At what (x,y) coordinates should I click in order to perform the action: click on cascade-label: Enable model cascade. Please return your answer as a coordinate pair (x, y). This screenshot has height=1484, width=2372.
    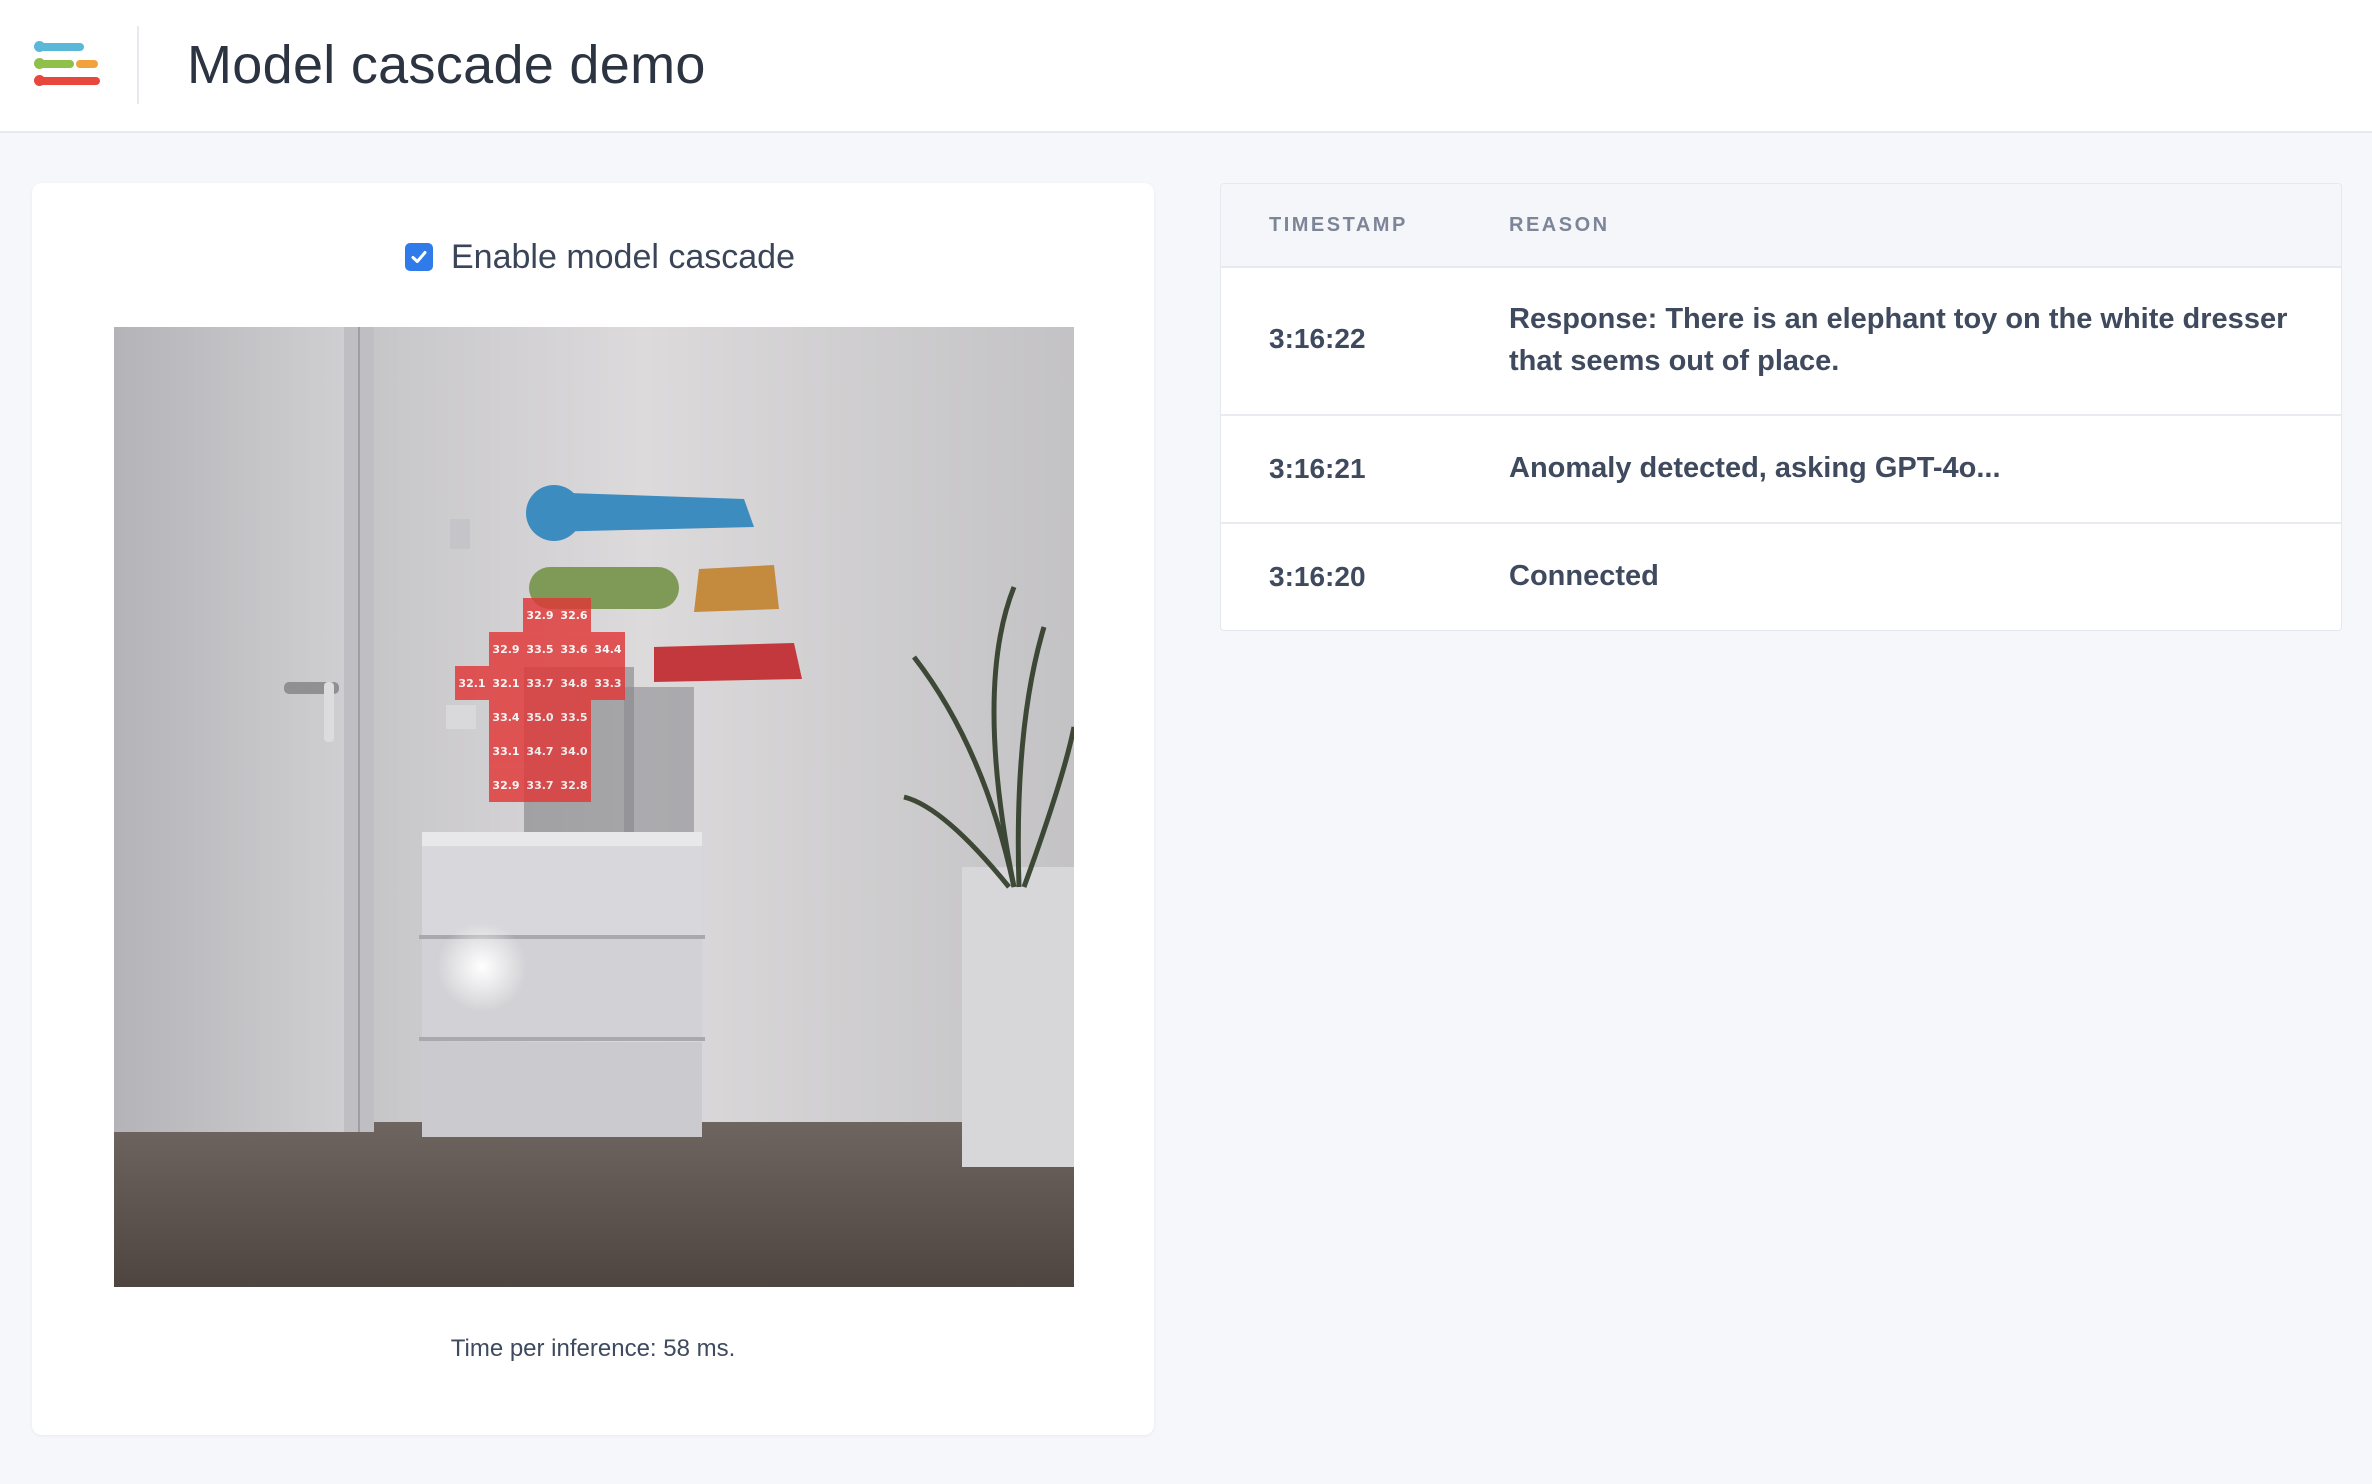
    Looking at the image, I should click on (623, 256).